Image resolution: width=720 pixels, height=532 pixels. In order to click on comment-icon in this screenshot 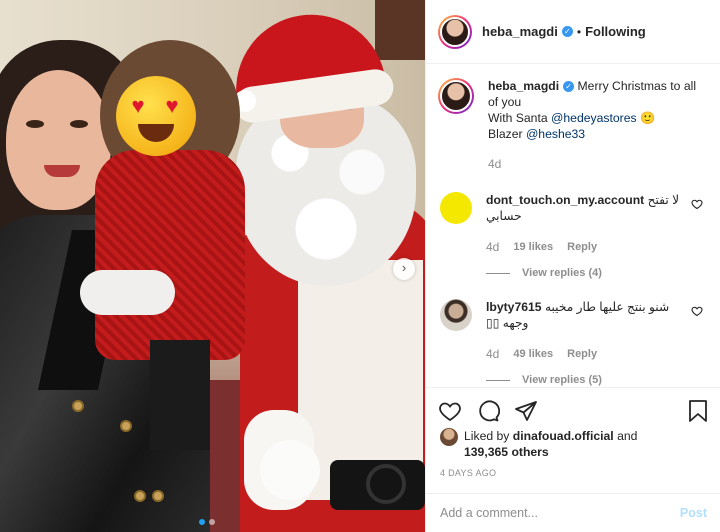, I will do `click(488, 411)`.